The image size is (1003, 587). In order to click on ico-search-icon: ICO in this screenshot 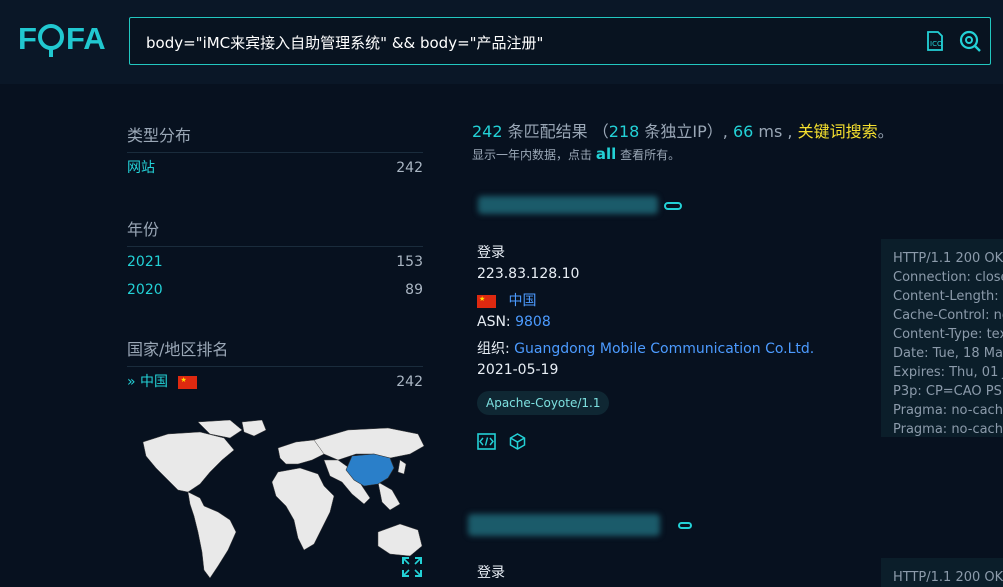, I will do `click(935, 41)`.